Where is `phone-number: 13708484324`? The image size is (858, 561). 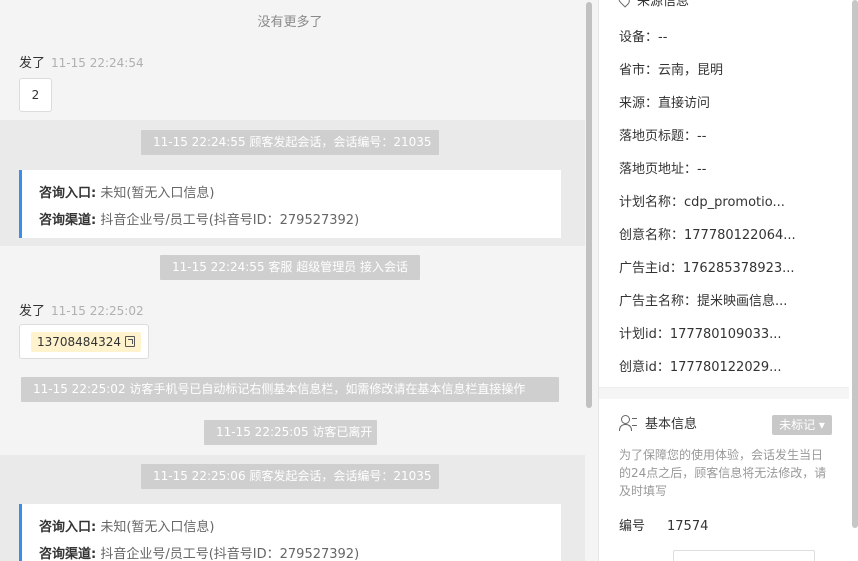 phone-number: 13708484324 is located at coordinates (79, 341).